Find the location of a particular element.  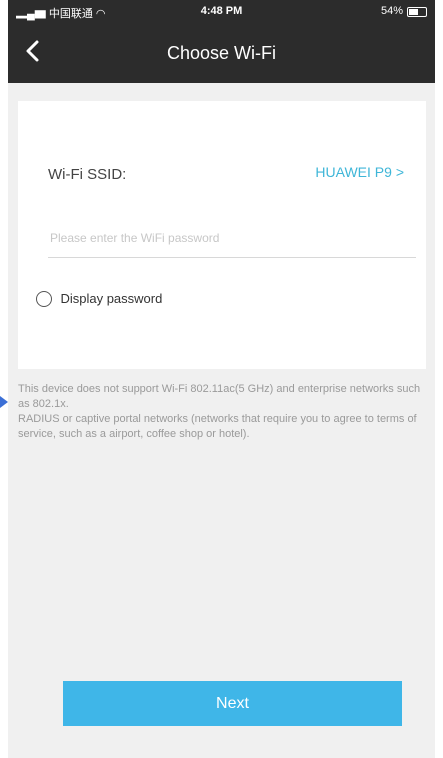

page-title: Choose Wi-Fi is located at coordinates (221, 53).